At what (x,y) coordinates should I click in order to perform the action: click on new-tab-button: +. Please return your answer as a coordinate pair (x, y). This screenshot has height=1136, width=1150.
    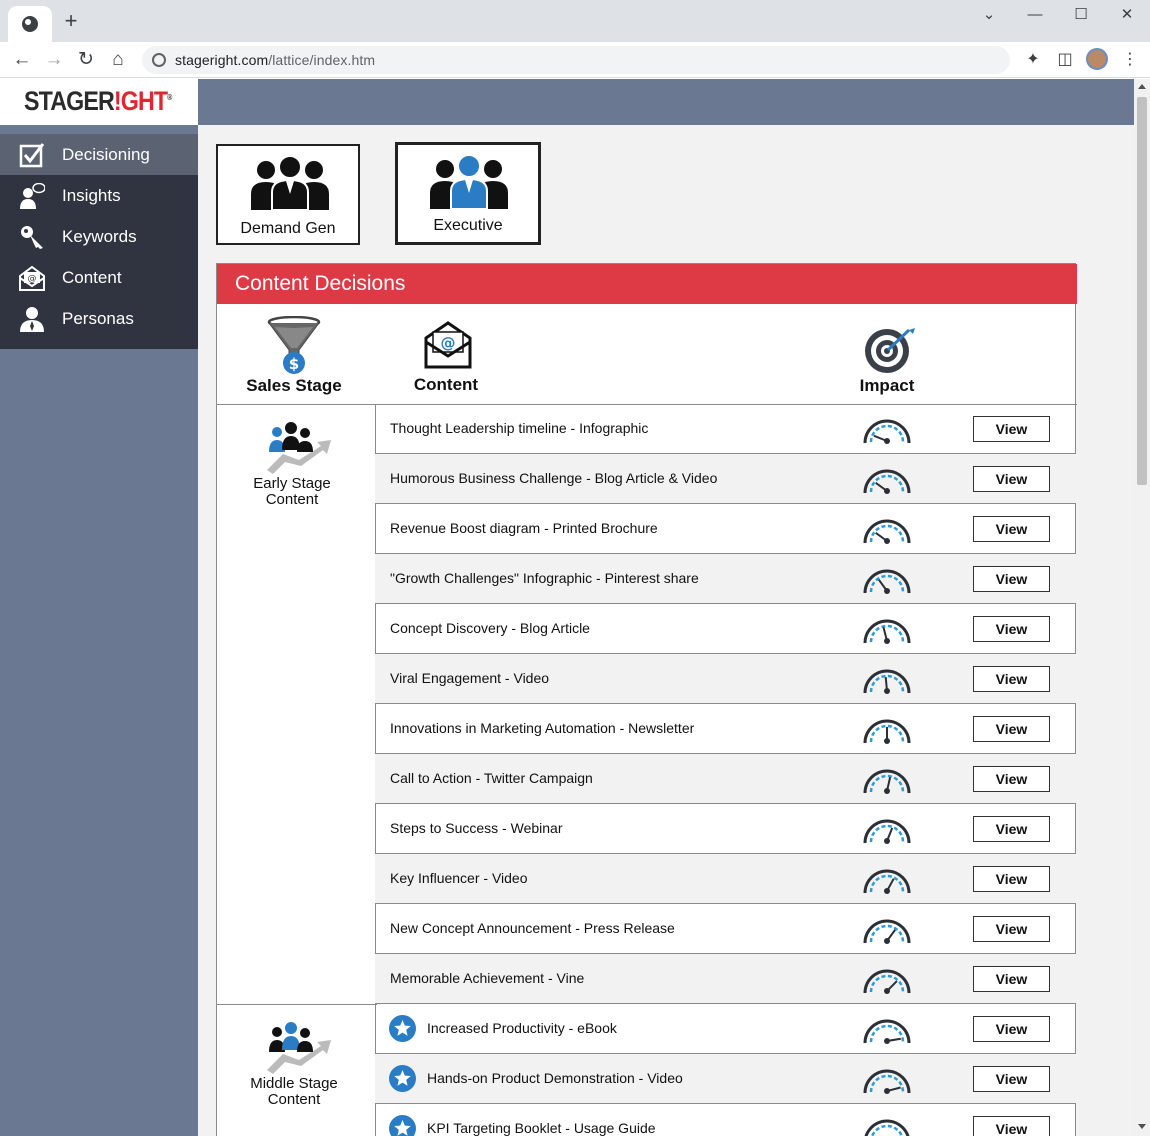
    Looking at the image, I should click on (71, 22).